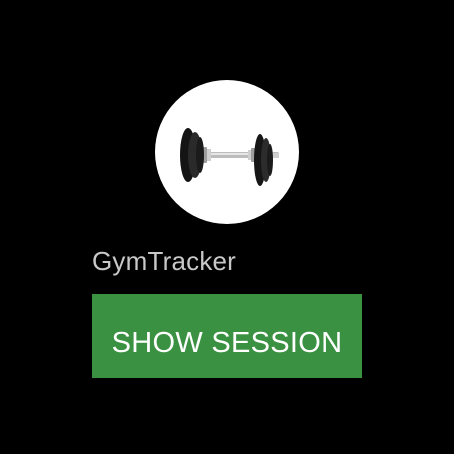 The width and height of the screenshot is (454, 454). Describe the element at coordinates (227, 342) in the screenshot. I see `show-session-label: SHOW SESSION` at that location.